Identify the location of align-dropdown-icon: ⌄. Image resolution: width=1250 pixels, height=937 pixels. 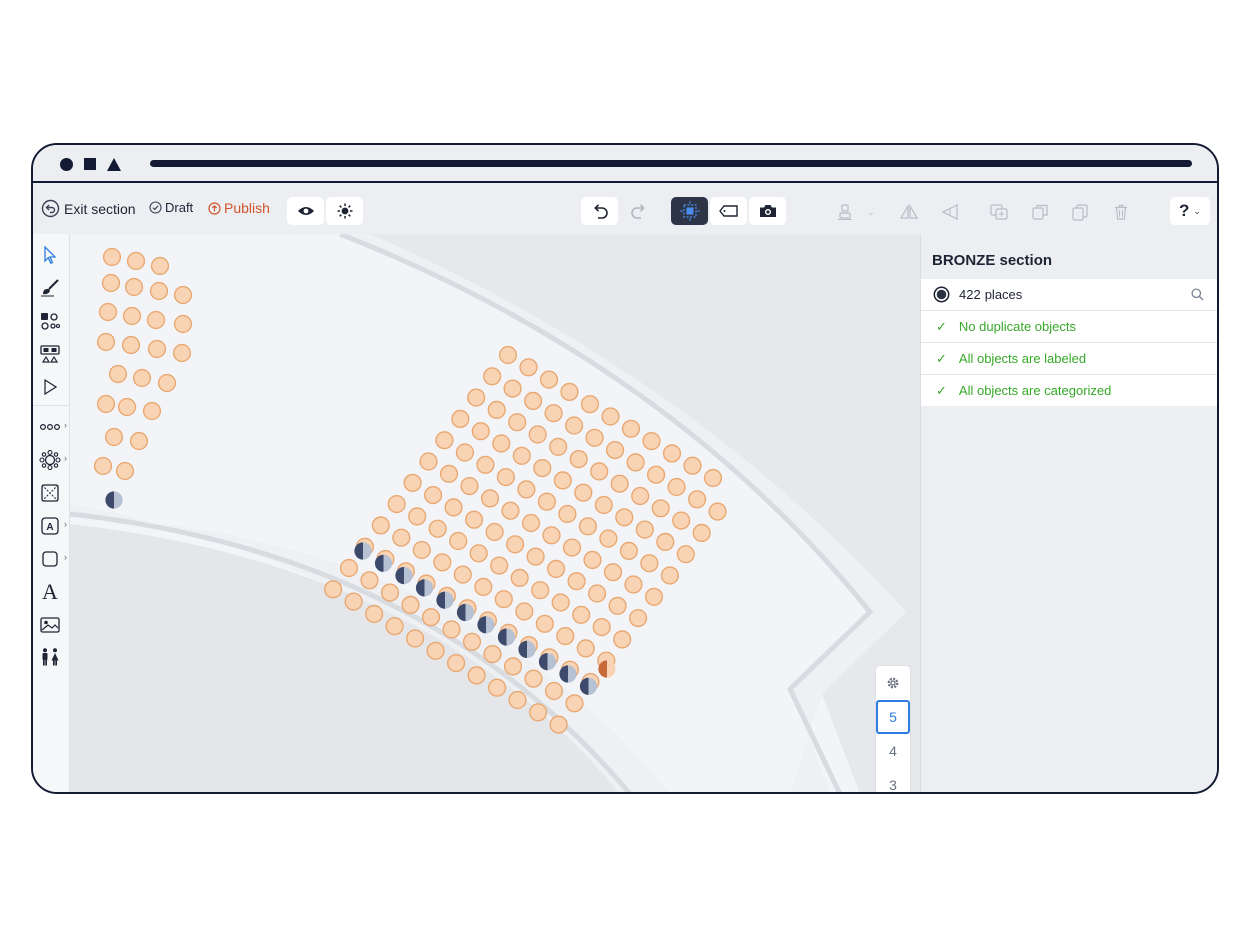
(871, 212).